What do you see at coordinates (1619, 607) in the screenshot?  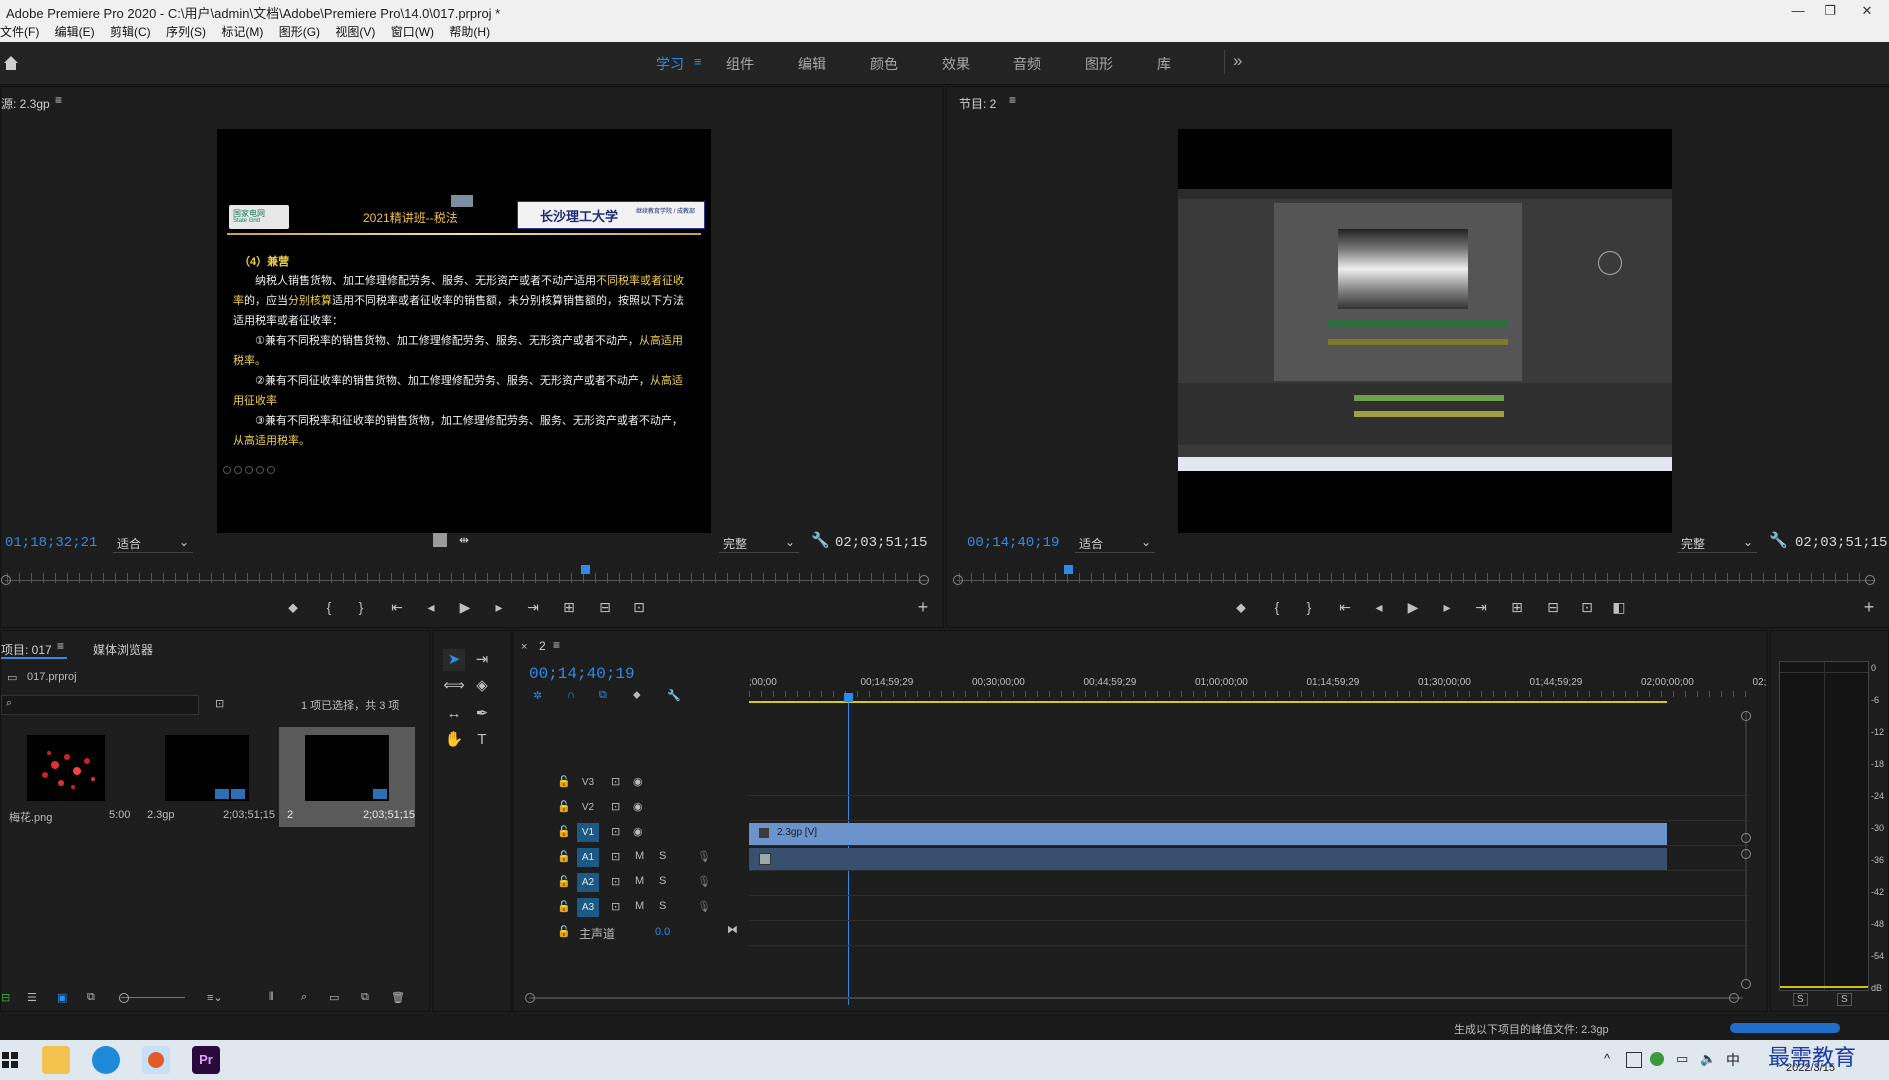 I see `comparison-view-icon: ◧` at bounding box center [1619, 607].